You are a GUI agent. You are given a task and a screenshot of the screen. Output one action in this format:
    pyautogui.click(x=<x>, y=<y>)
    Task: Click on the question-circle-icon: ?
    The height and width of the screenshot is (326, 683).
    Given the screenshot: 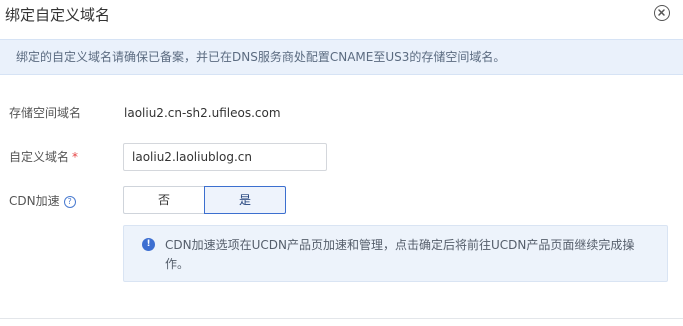 What is the action you would take?
    pyautogui.click(x=69, y=202)
    